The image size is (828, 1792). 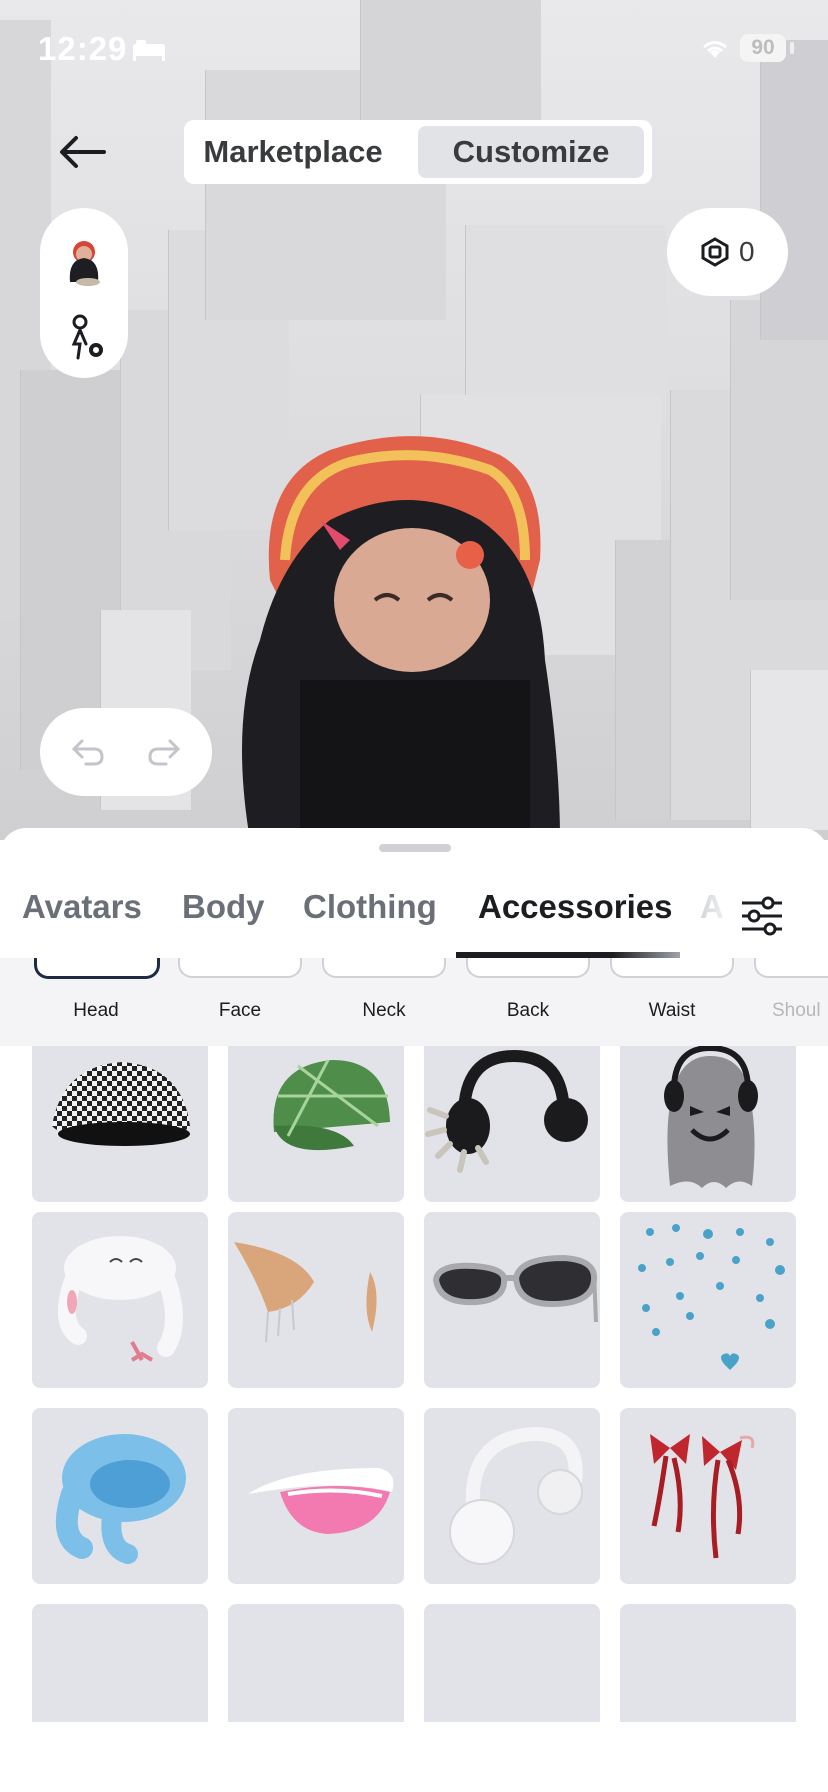 I want to click on subcat-back-label: Back, so click(x=528, y=1010).